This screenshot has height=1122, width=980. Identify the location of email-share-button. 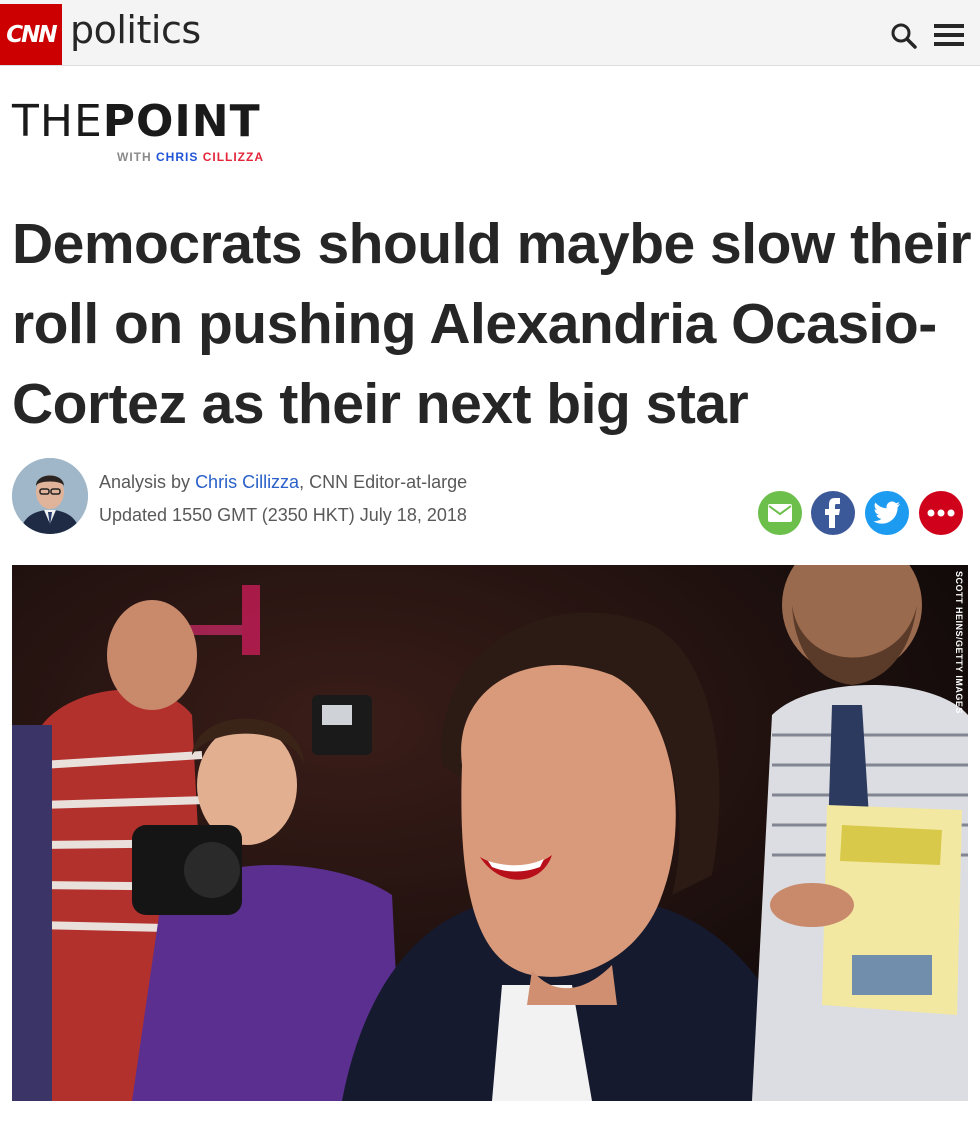
(780, 513).